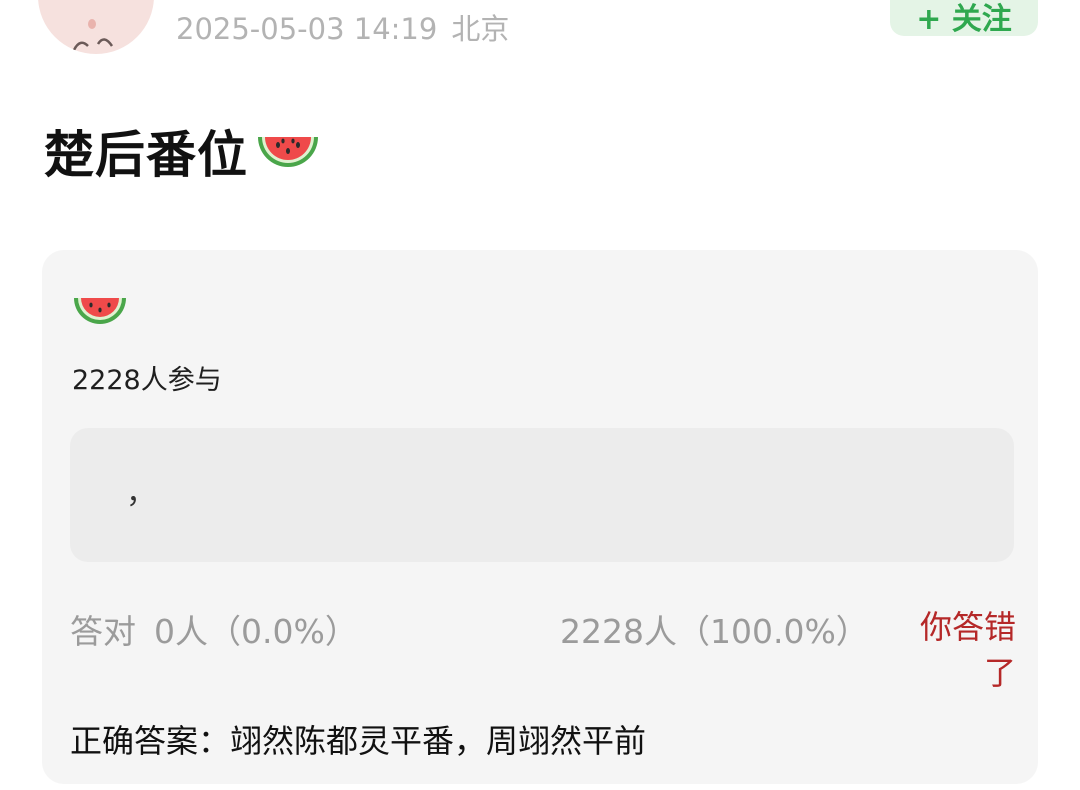  What do you see at coordinates (964, 18) in the screenshot?
I see `follow-button: + 关注` at bounding box center [964, 18].